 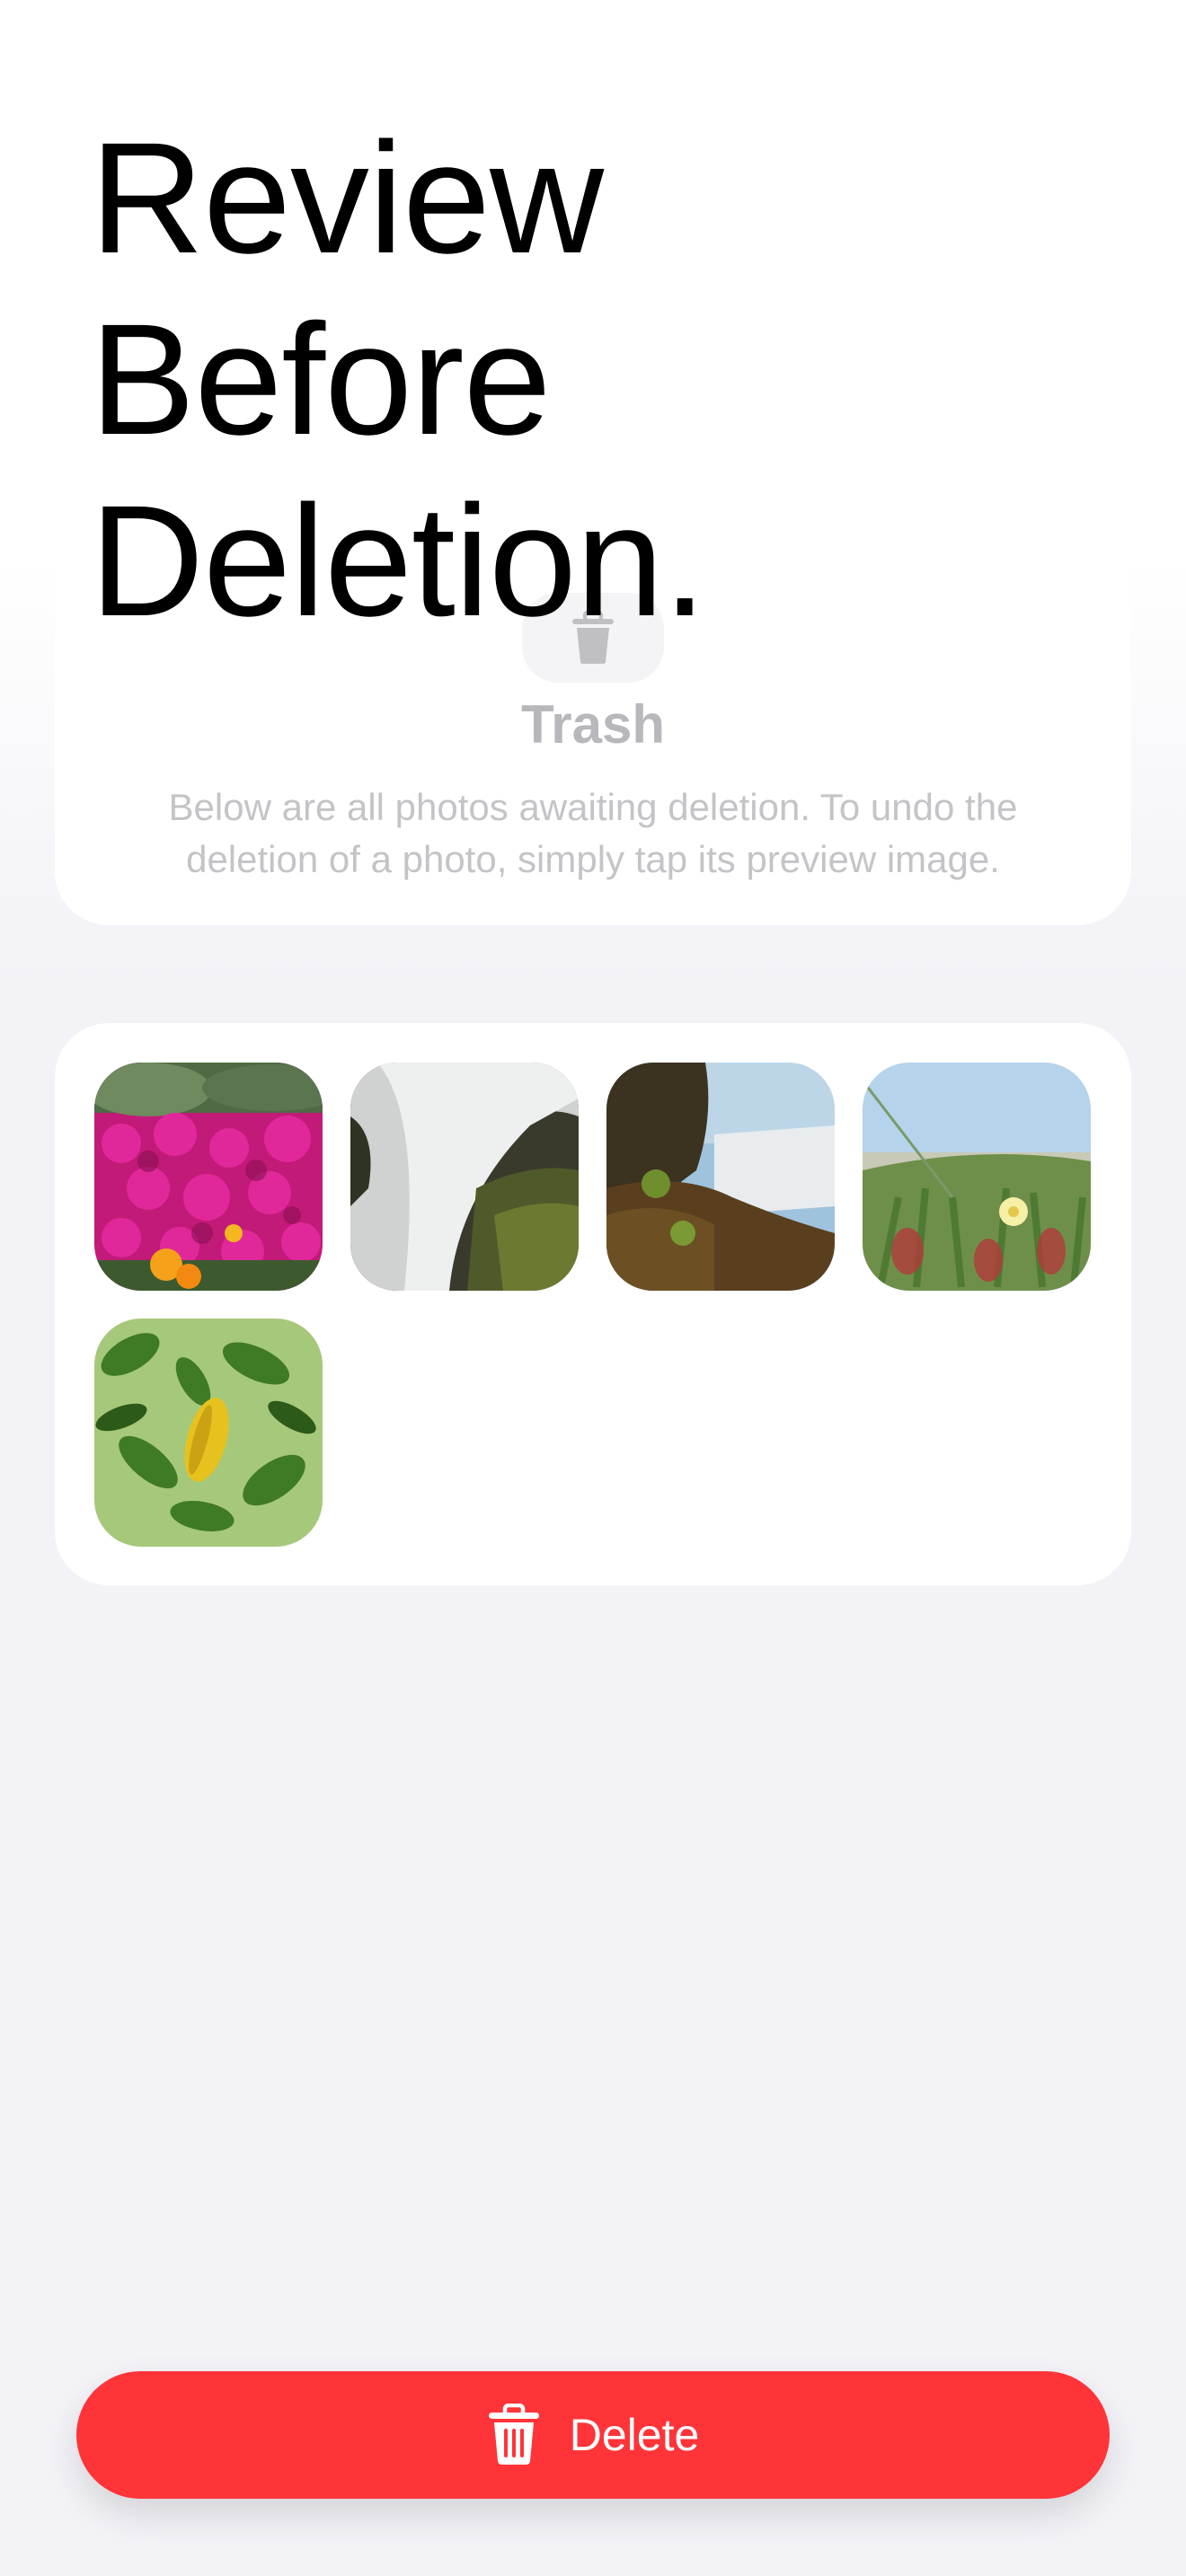 What do you see at coordinates (514, 2435) in the screenshot?
I see `trash-icon` at bounding box center [514, 2435].